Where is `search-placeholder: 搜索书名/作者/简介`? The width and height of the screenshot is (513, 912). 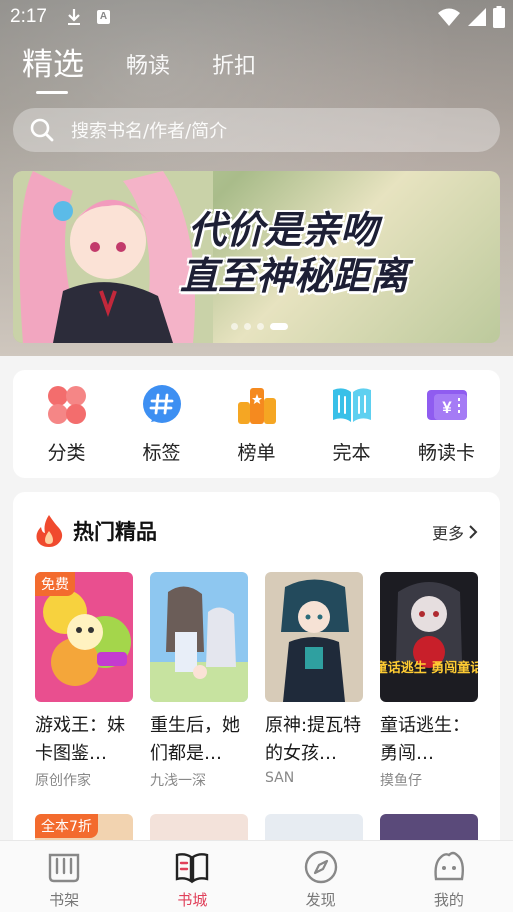
search-placeholder: 搜索书名/作者/简介 is located at coordinates (149, 131).